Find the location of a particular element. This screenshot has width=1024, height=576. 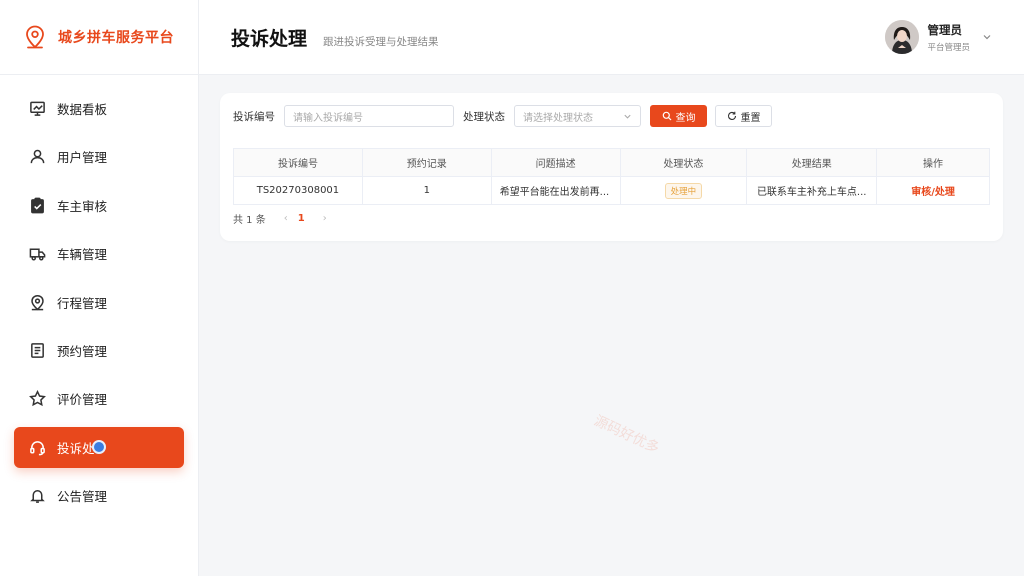

chart-board-icon is located at coordinates (37, 109).